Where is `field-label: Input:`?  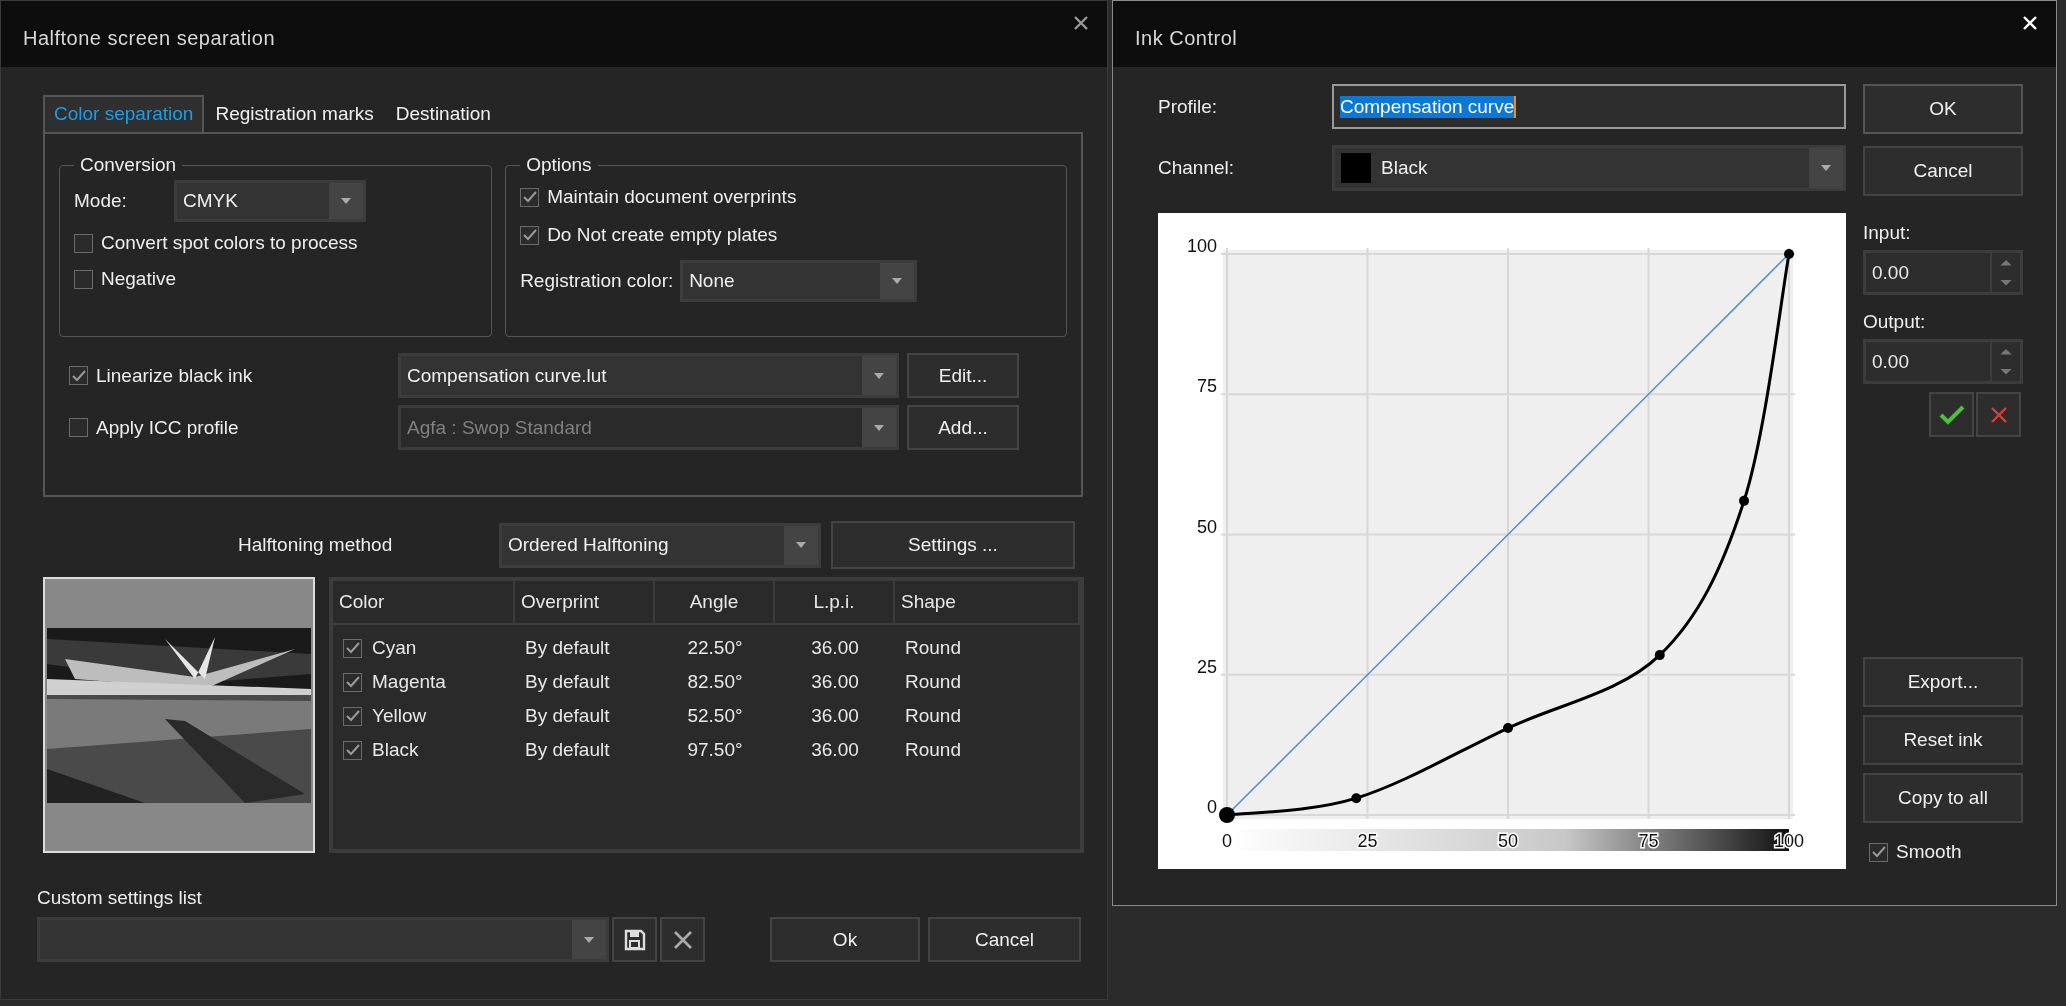
field-label: Input: is located at coordinates (1887, 233).